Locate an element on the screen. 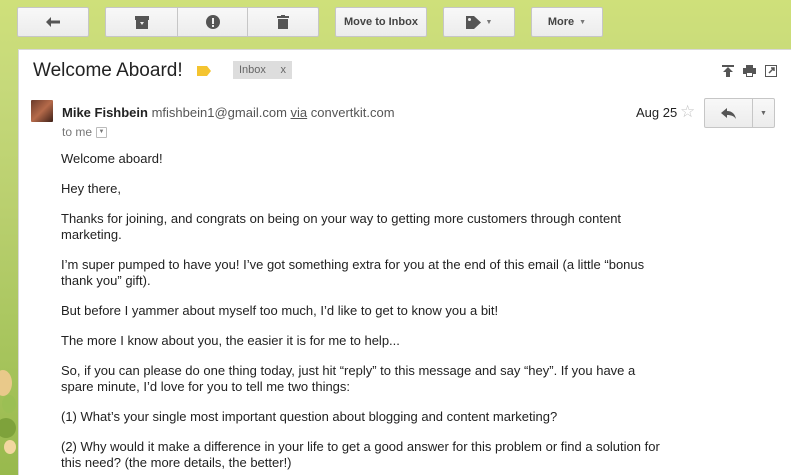 This screenshot has width=791, height=475. remove-label-button: x is located at coordinates (284, 70).